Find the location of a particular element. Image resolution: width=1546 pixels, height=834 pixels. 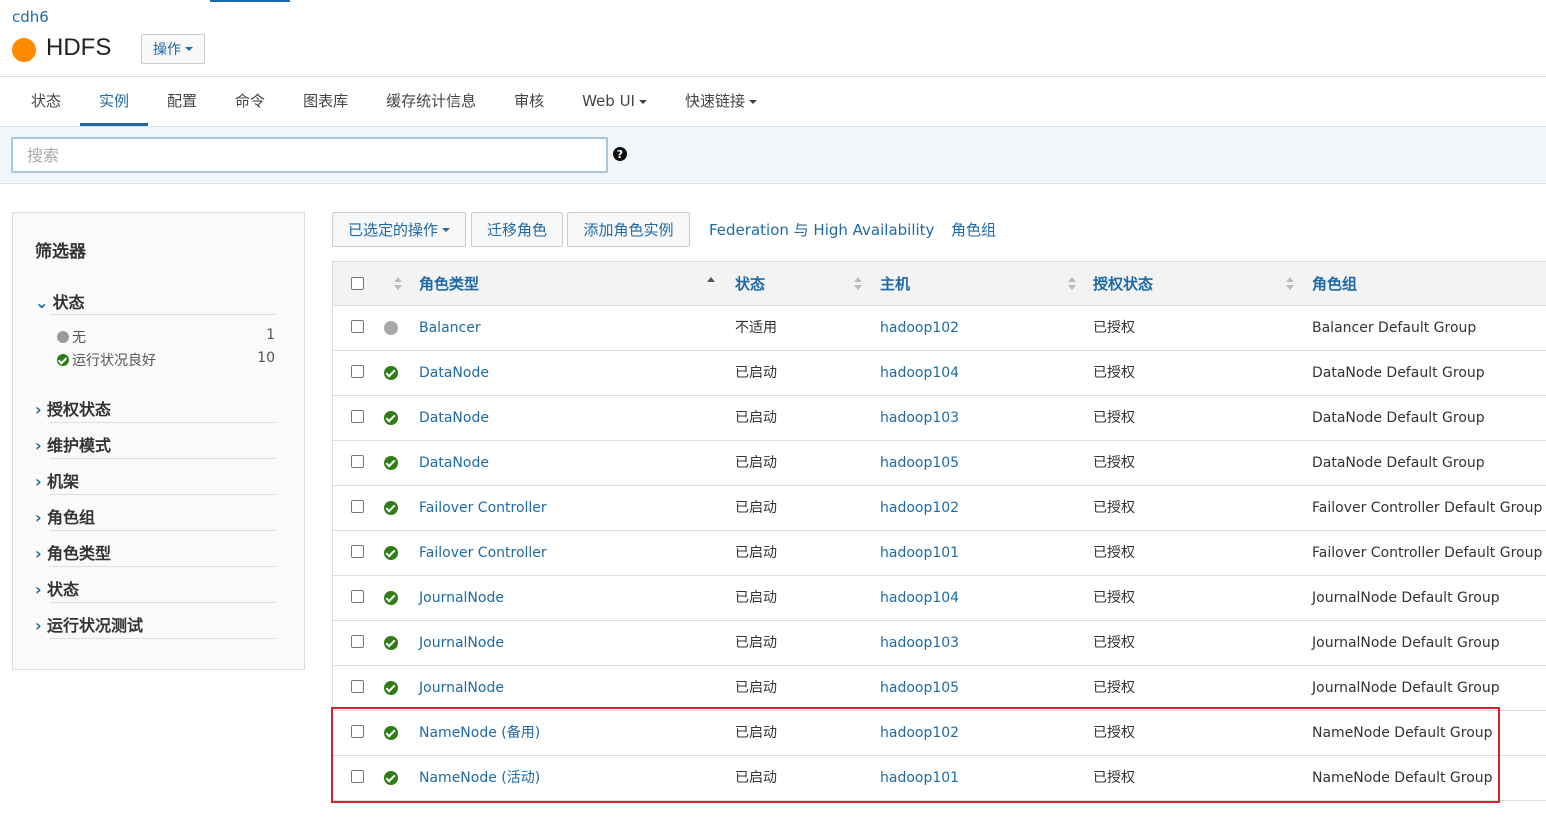

col-header-status: 状态 is located at coordinates (750, 284).